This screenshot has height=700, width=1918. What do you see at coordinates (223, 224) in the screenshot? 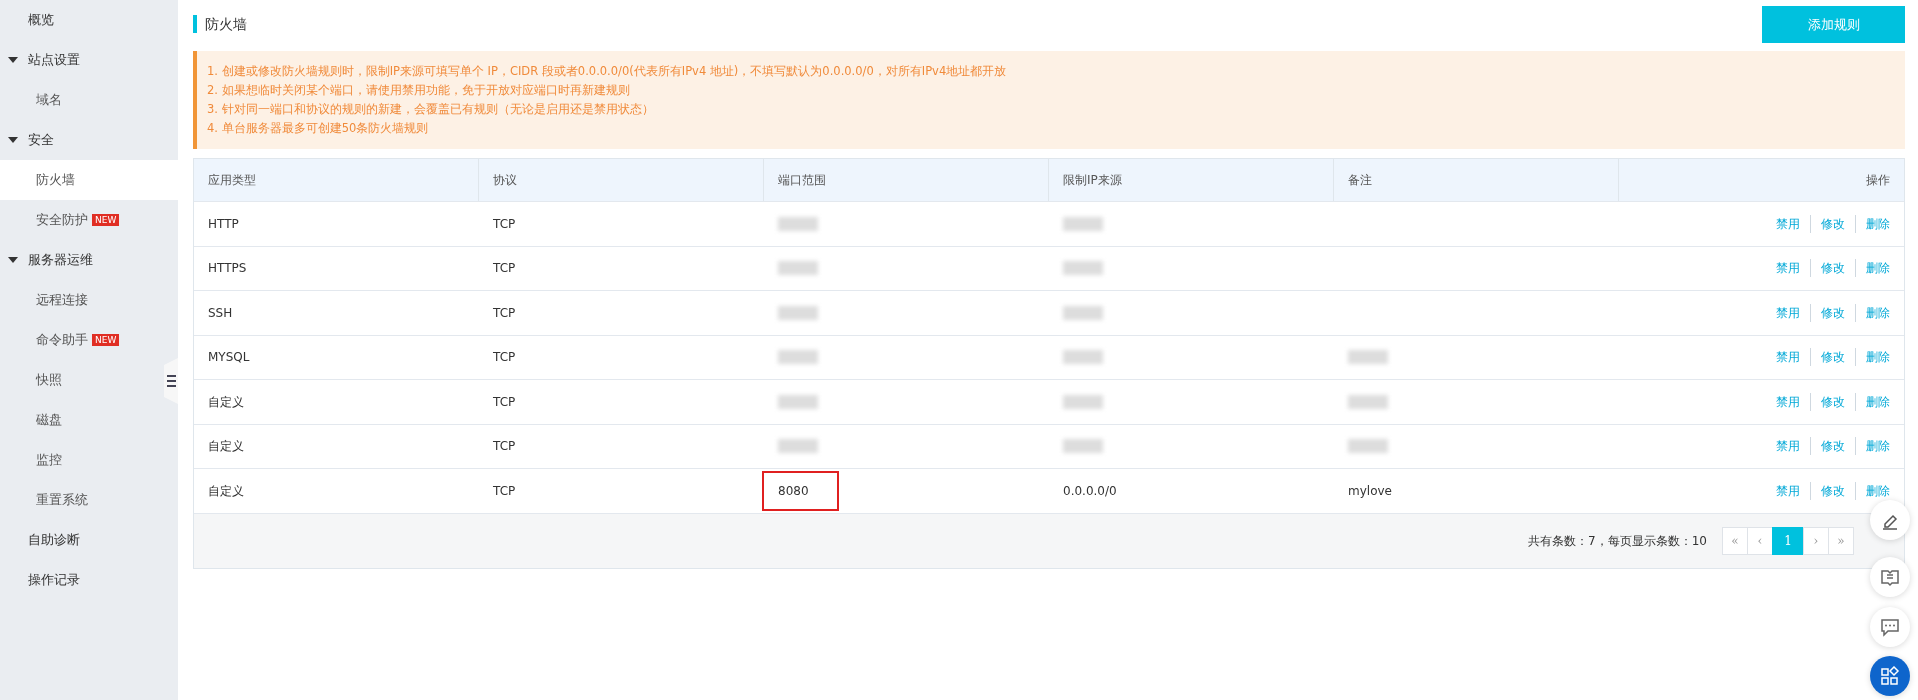
I see `table-cell-text: HTTP` at bounding box center [223, 224].